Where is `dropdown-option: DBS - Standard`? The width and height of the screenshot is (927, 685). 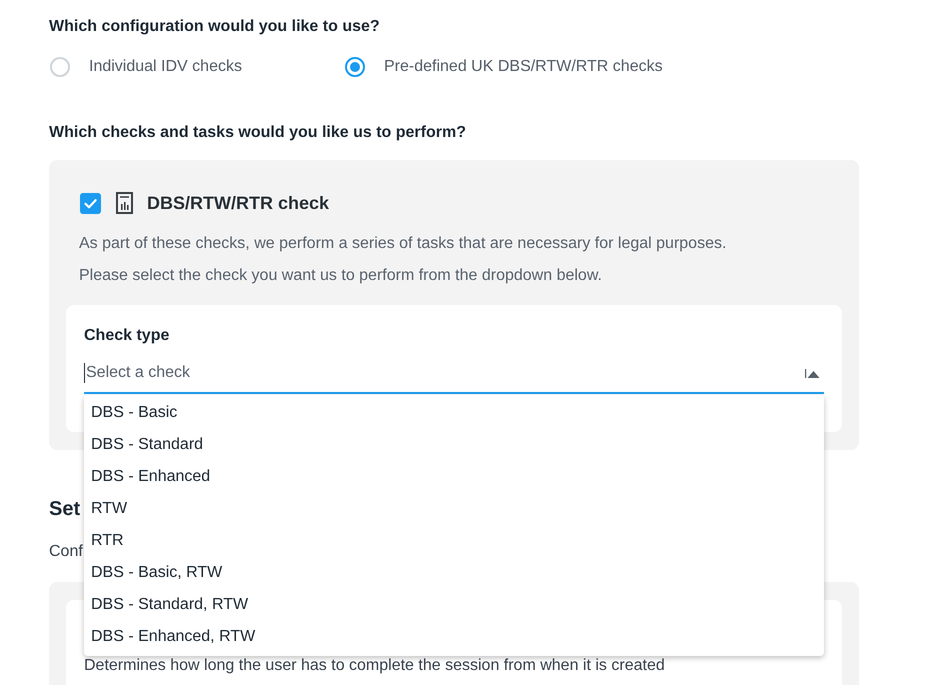
dropdown-option: DBS - Standard is located at coordinates (454, 445).